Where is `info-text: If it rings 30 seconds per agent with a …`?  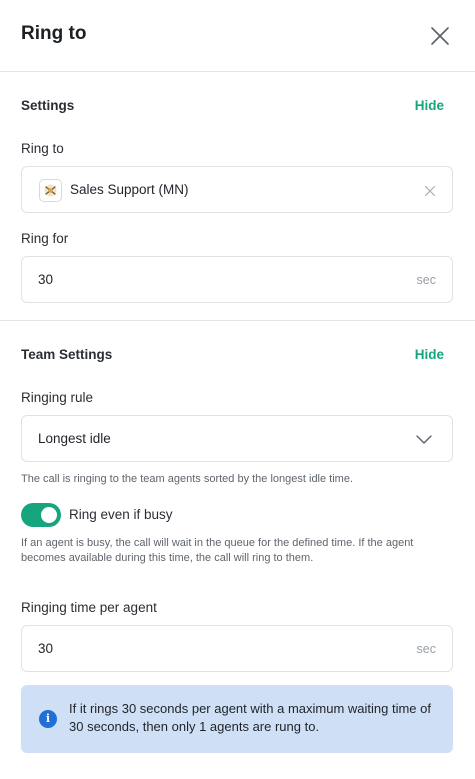
info-text: If it rings 30 seconds per agent with a … is located at coordinates (250, 717).